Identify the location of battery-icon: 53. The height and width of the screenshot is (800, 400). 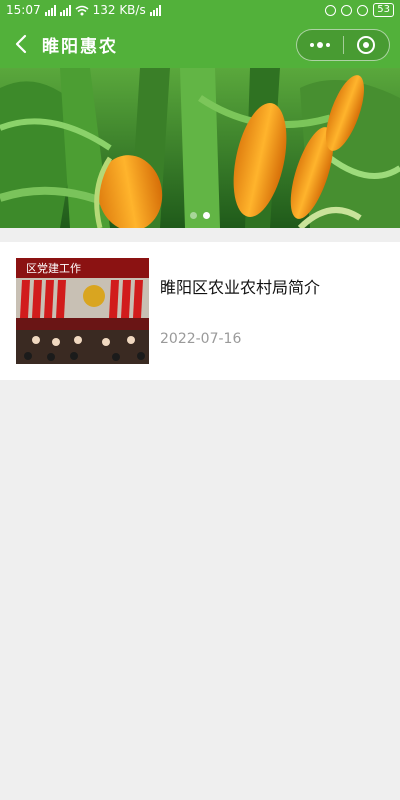
(383, 10).